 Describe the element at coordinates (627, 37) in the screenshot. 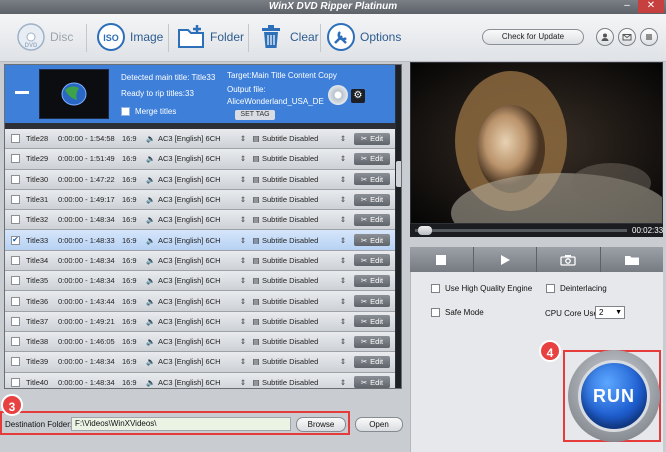

I see `mail-icon` at that location.